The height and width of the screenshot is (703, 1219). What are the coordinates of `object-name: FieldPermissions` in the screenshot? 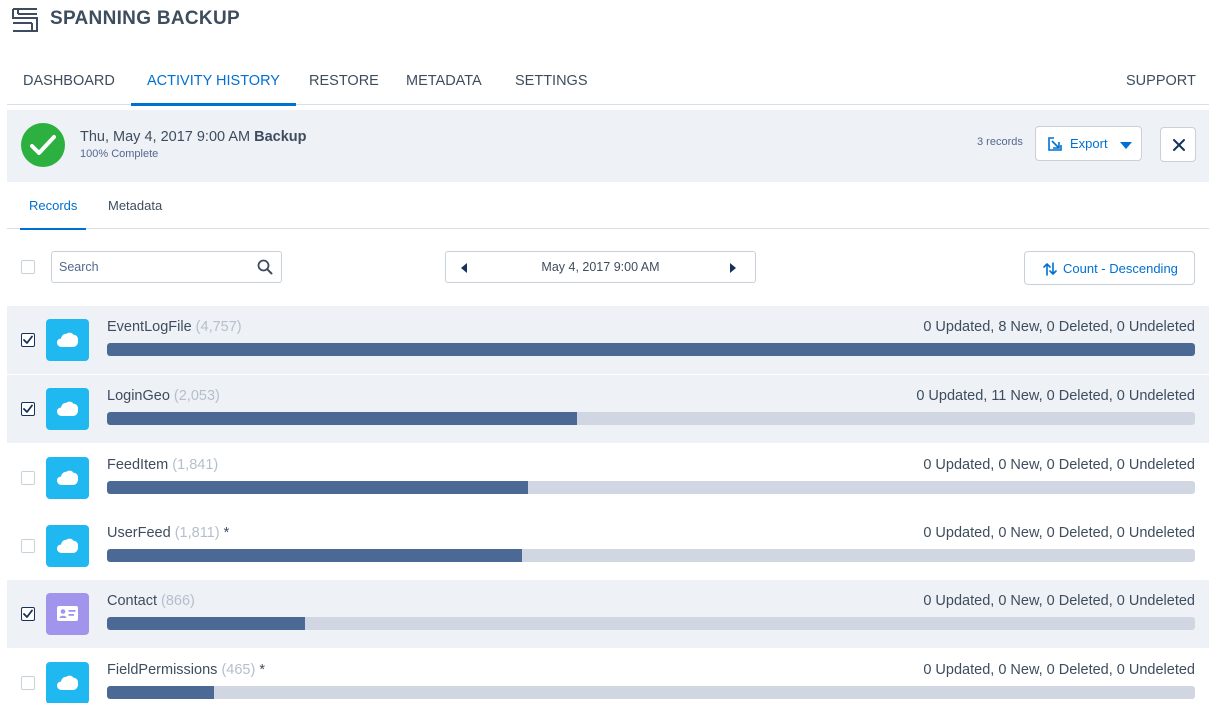 It's located at (162, 670).